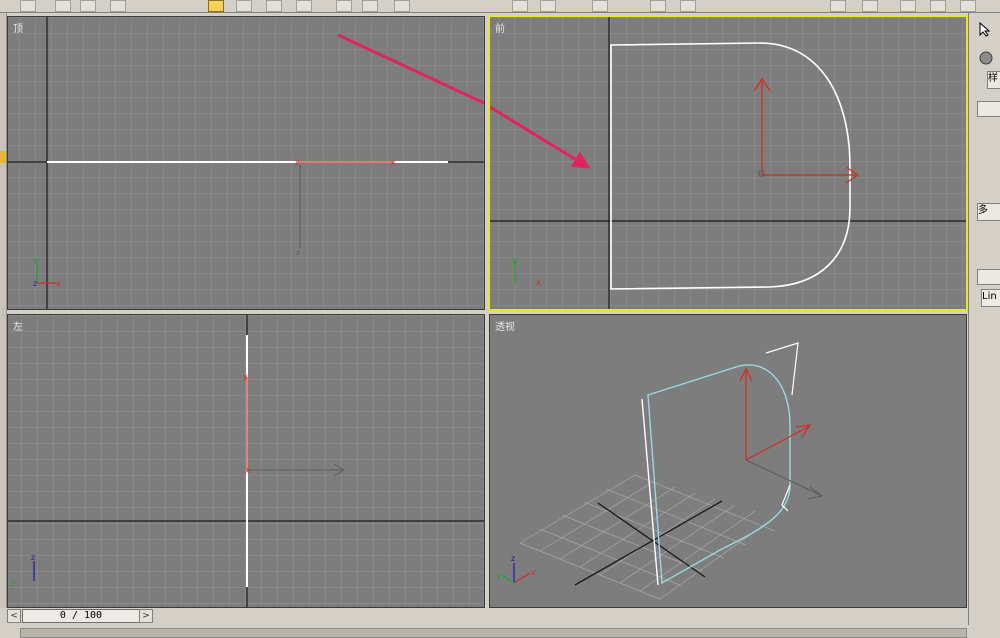 The width and height of the screenshot is (1000, 638). I want to click on sphere-icon, so click(986, 58).